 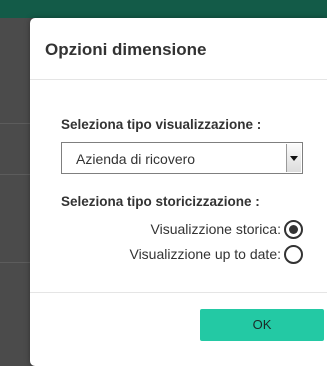 What do you see at coordinates (163, 9) in the screenshot?
I see `app-top-bar` at bounding box center [163, 9].